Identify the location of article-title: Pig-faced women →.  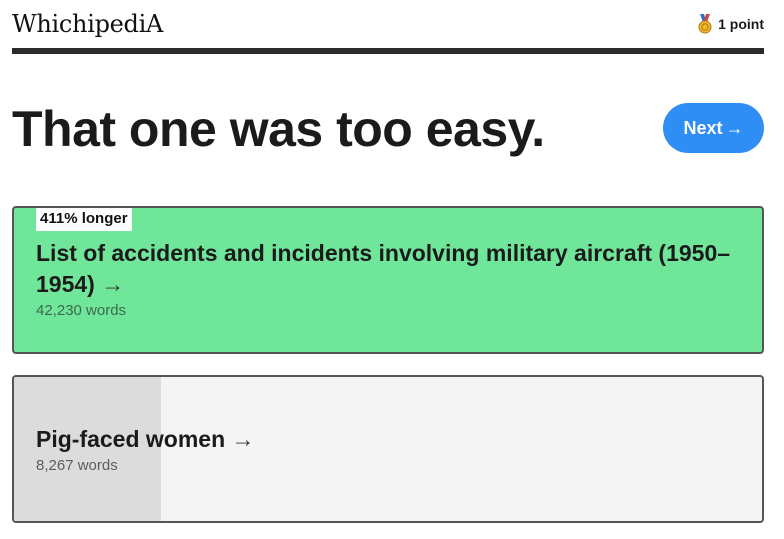
(386, 439).